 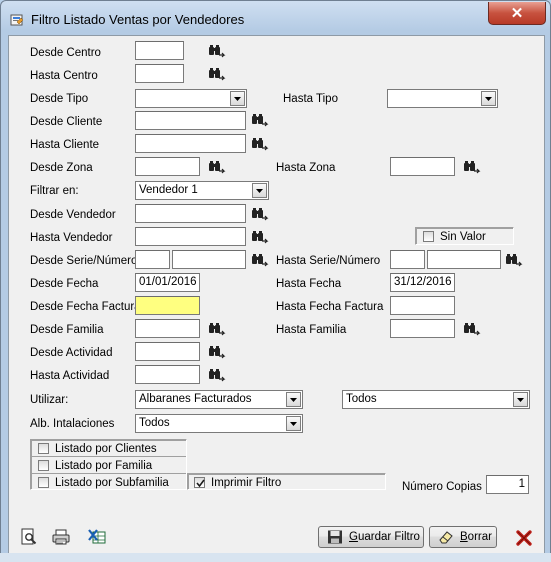 What do you see at coordinates (507, 484) in the screenshot?
I see `numero-copias-input: 1` at bounding box center [507, 484].